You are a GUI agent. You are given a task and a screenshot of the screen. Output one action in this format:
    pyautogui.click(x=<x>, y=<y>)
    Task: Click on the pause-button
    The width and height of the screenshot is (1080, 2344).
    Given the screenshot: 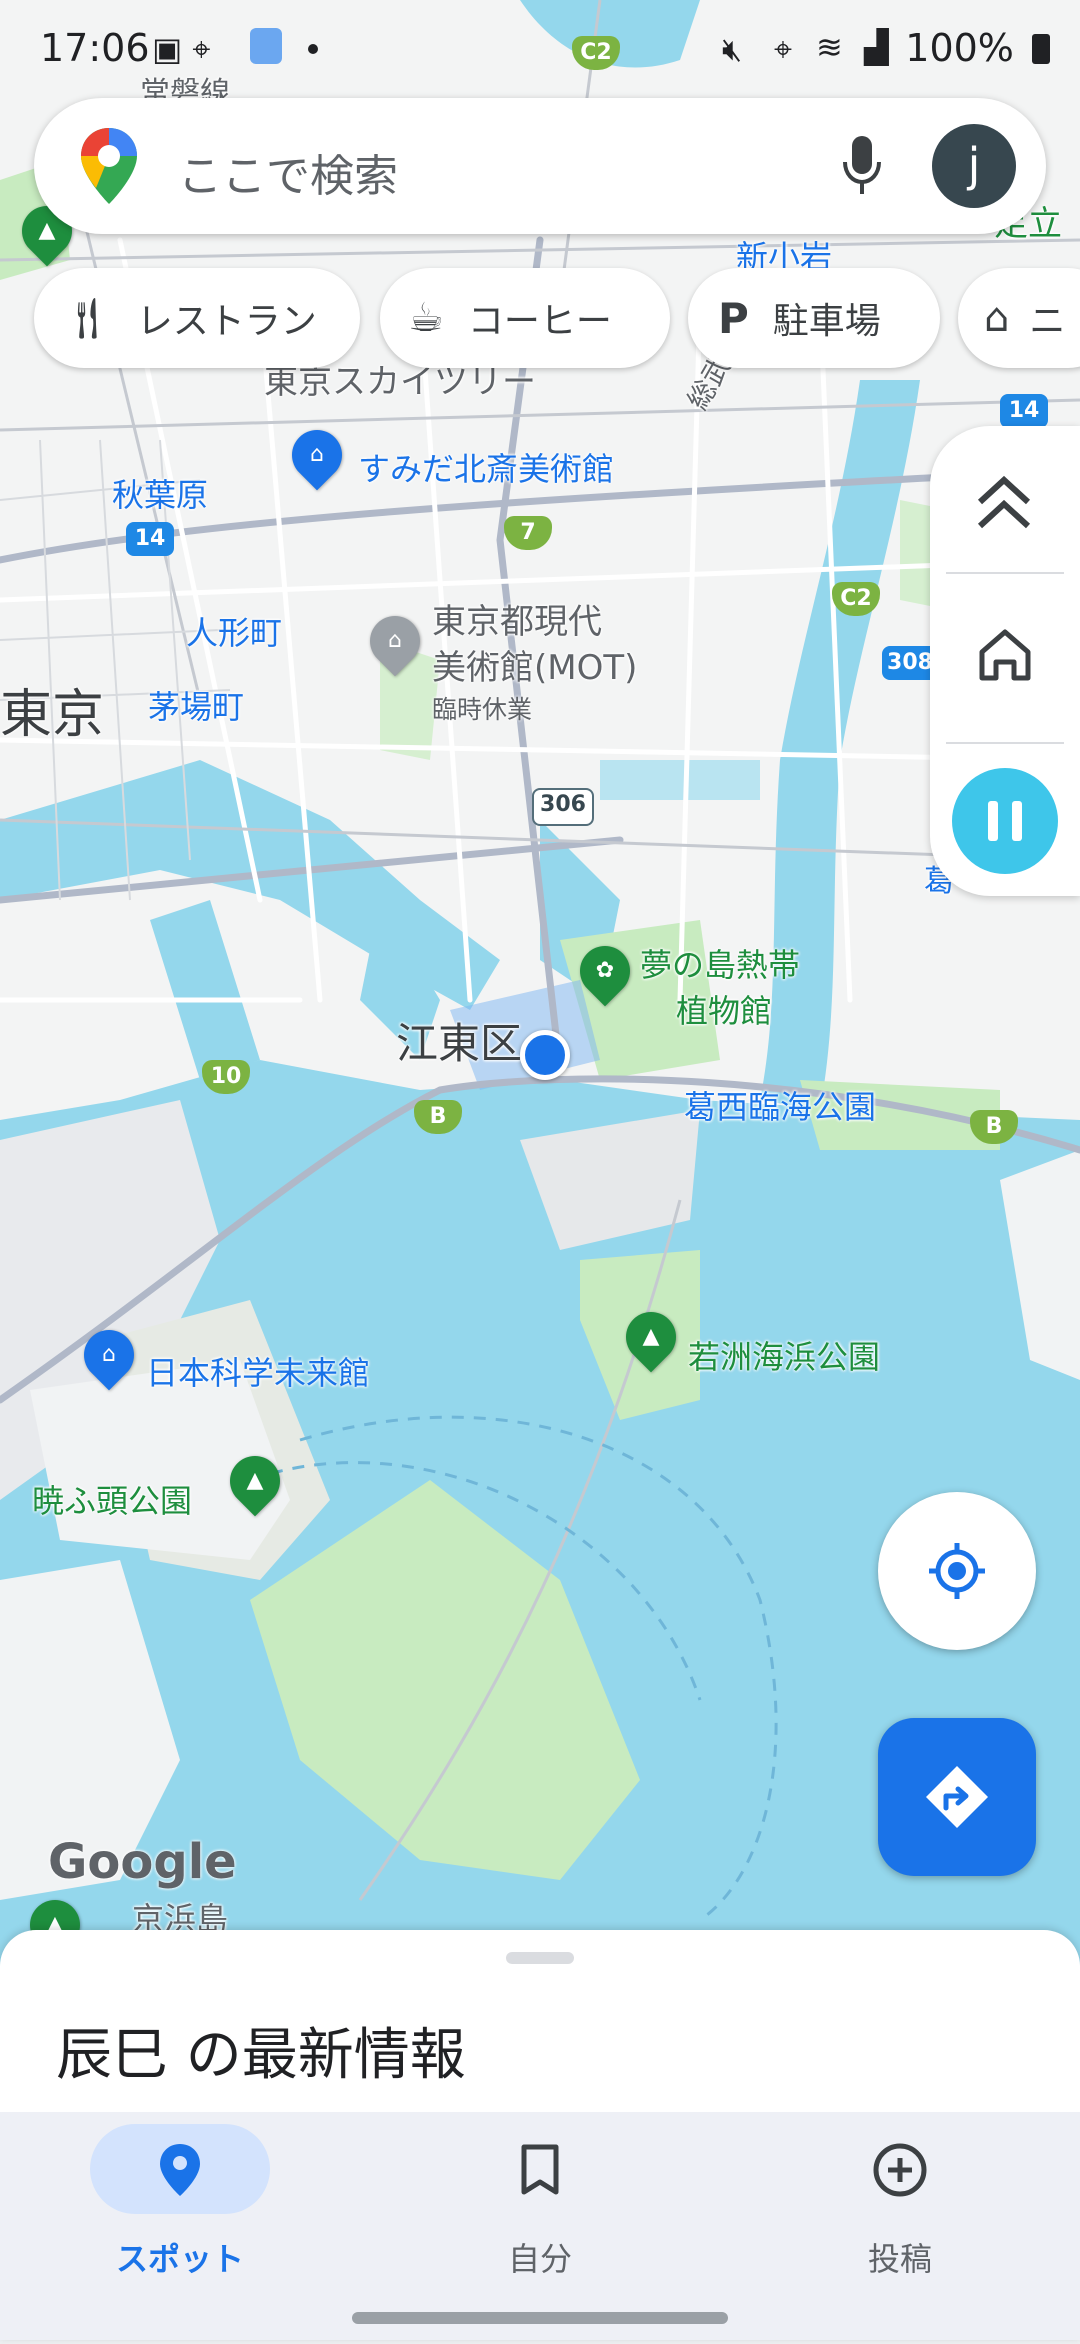 What is the action you would take?
    pyautogui.click(x=1005, y=821)
    